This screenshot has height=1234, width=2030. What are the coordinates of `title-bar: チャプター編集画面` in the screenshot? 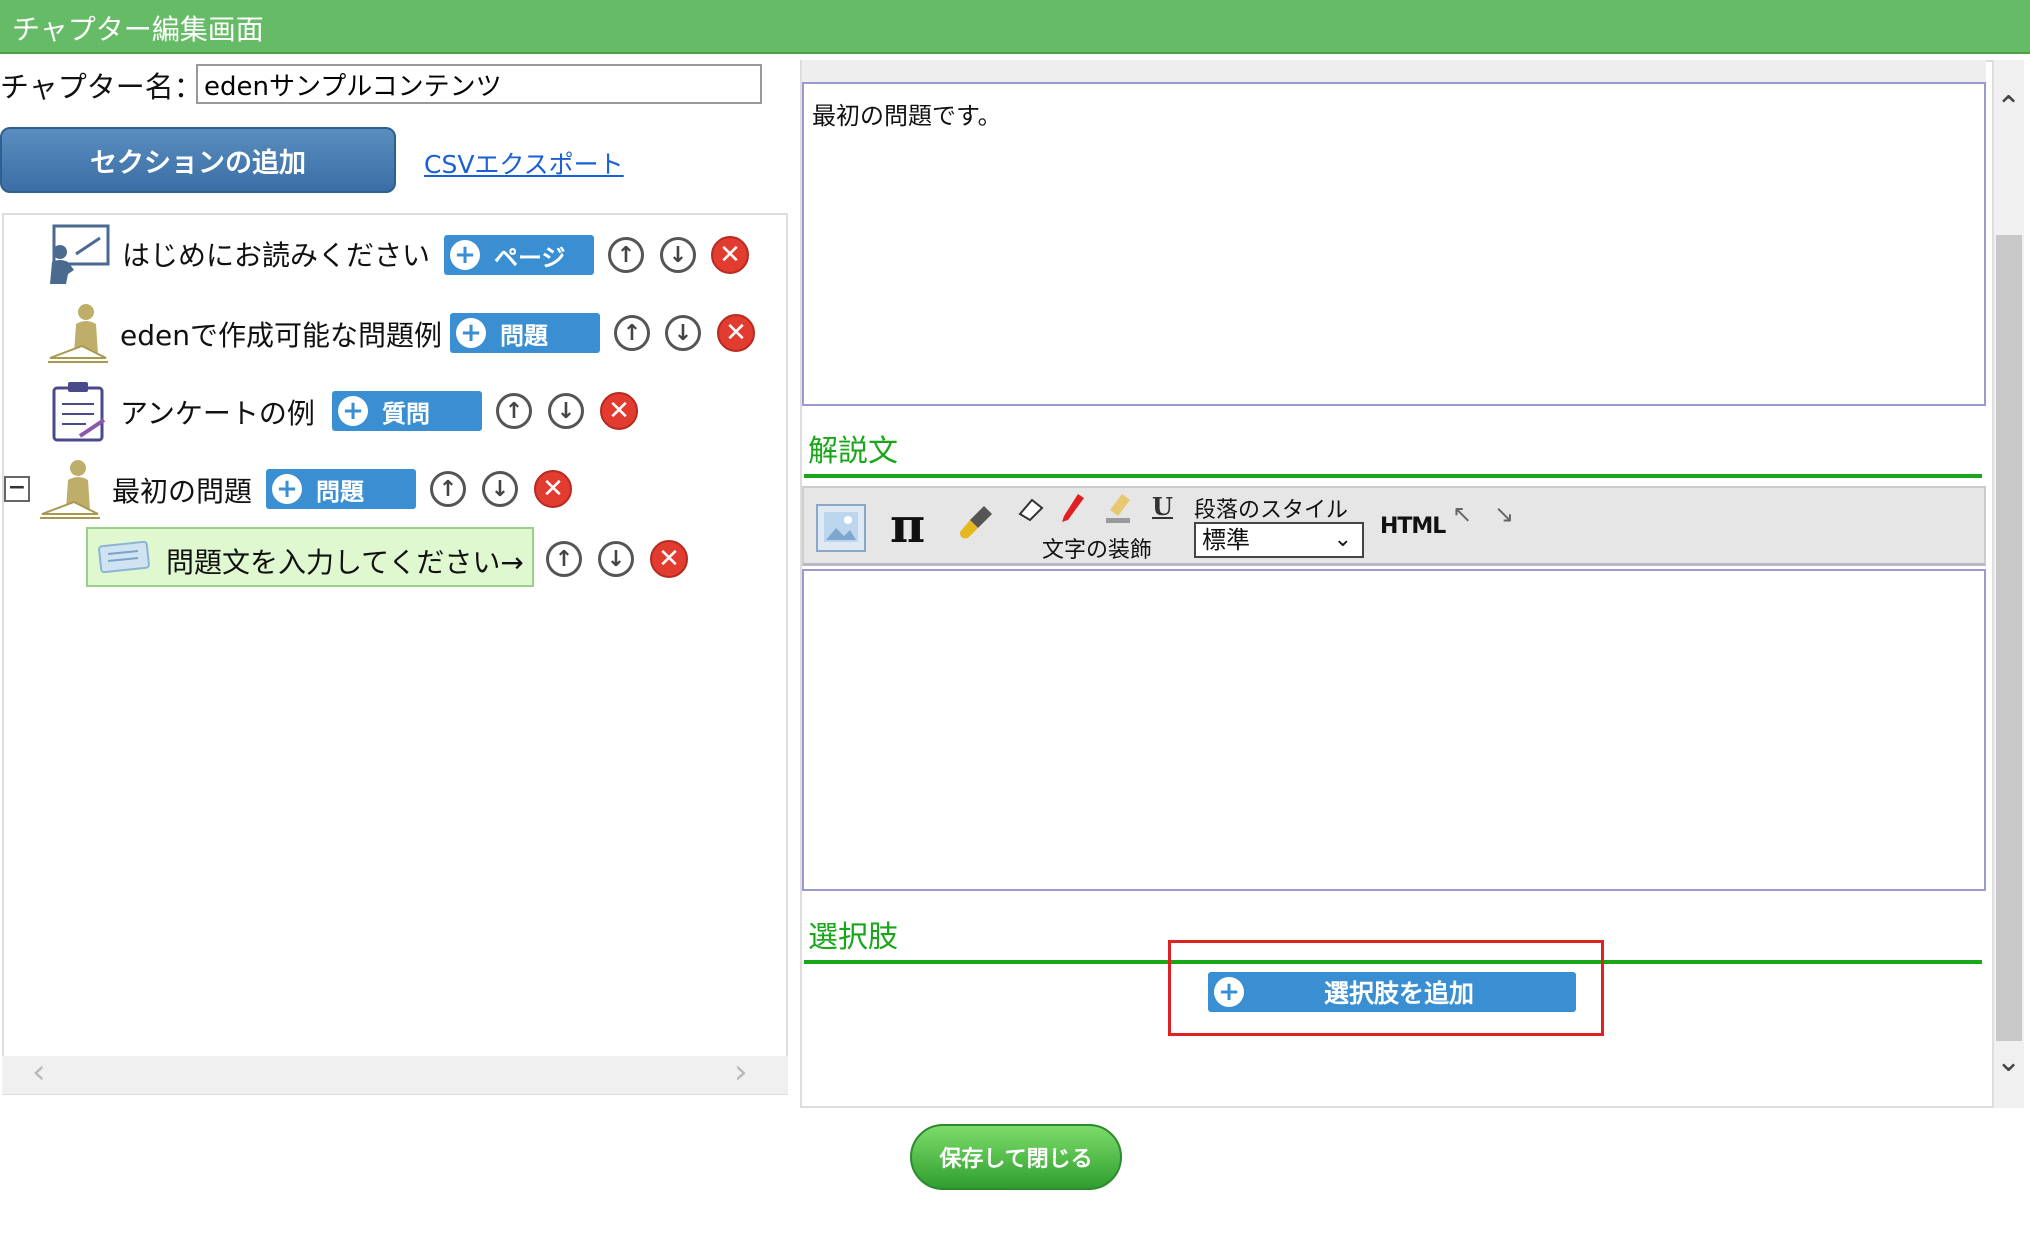 It's located at (1015, 27).